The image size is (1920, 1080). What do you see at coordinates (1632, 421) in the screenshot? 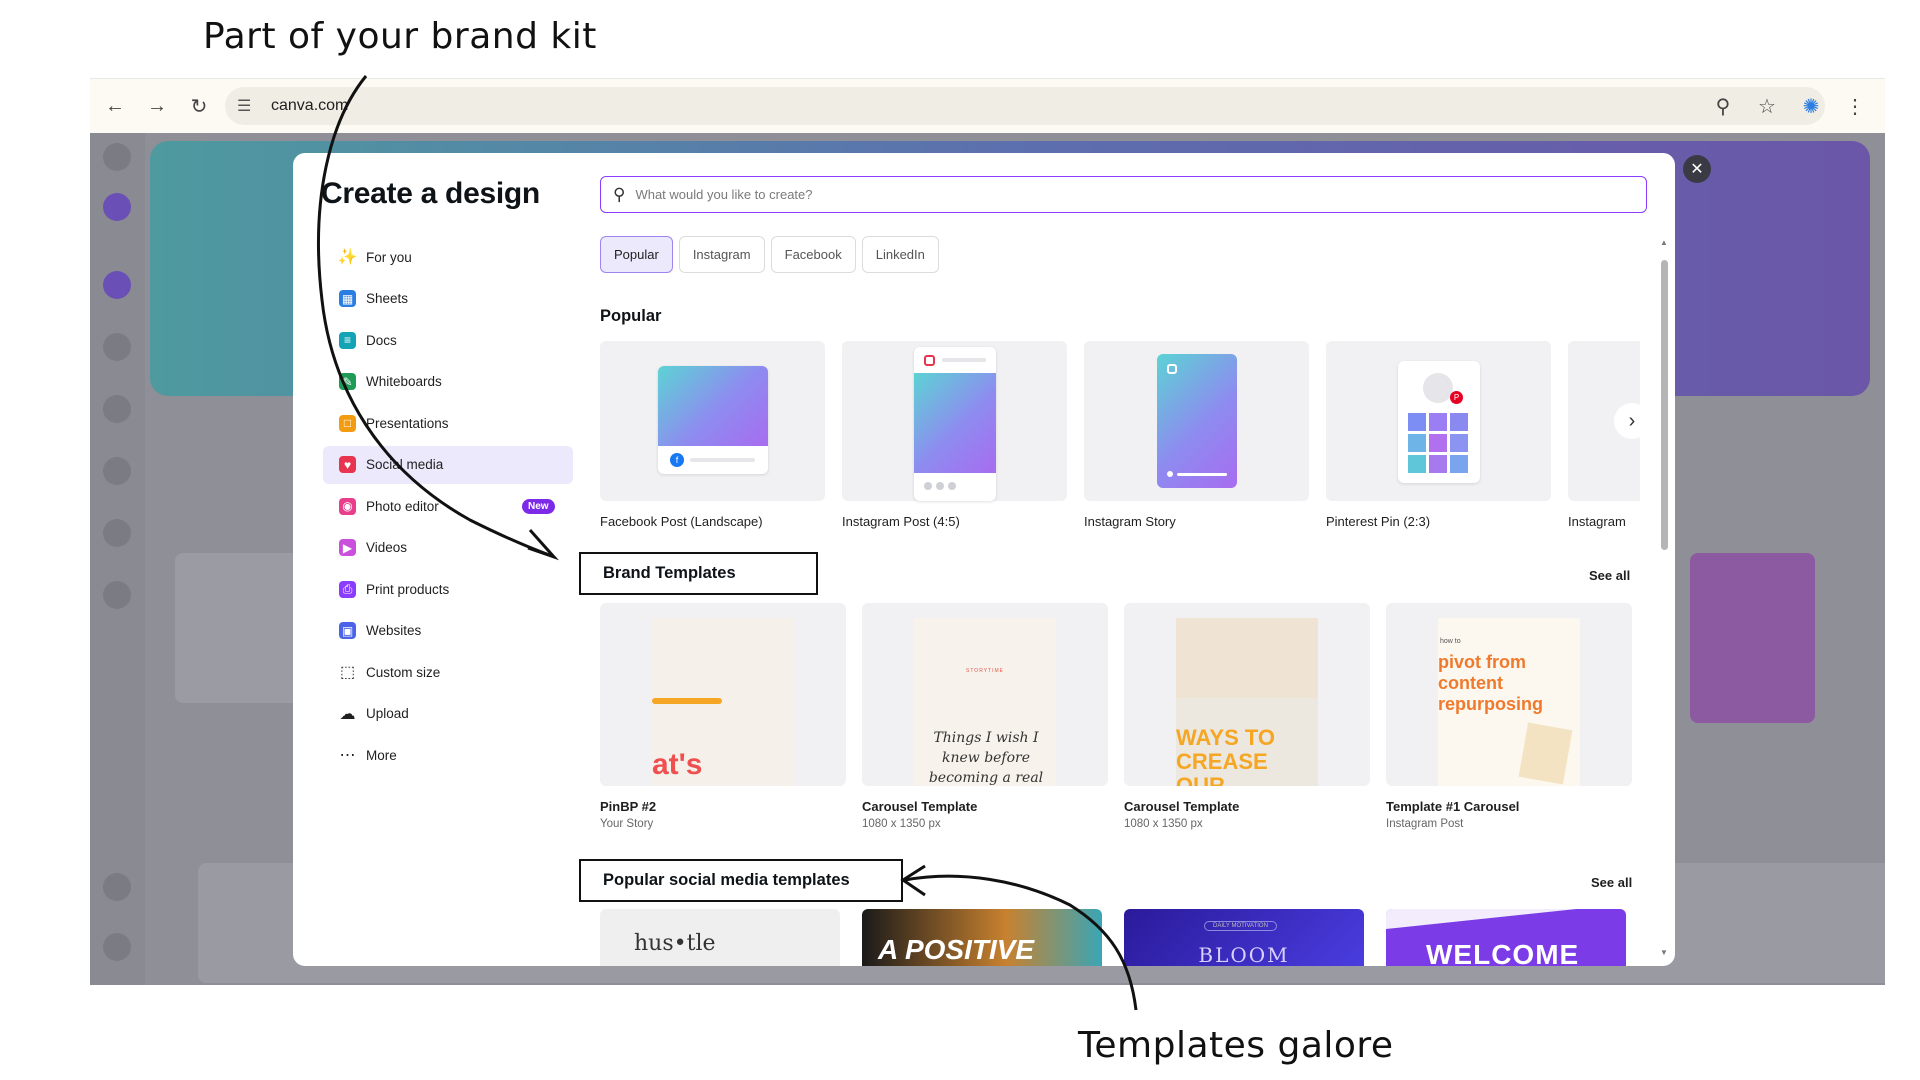
I see `carousel-next-button: ›` at bounding box center [1632, 421].